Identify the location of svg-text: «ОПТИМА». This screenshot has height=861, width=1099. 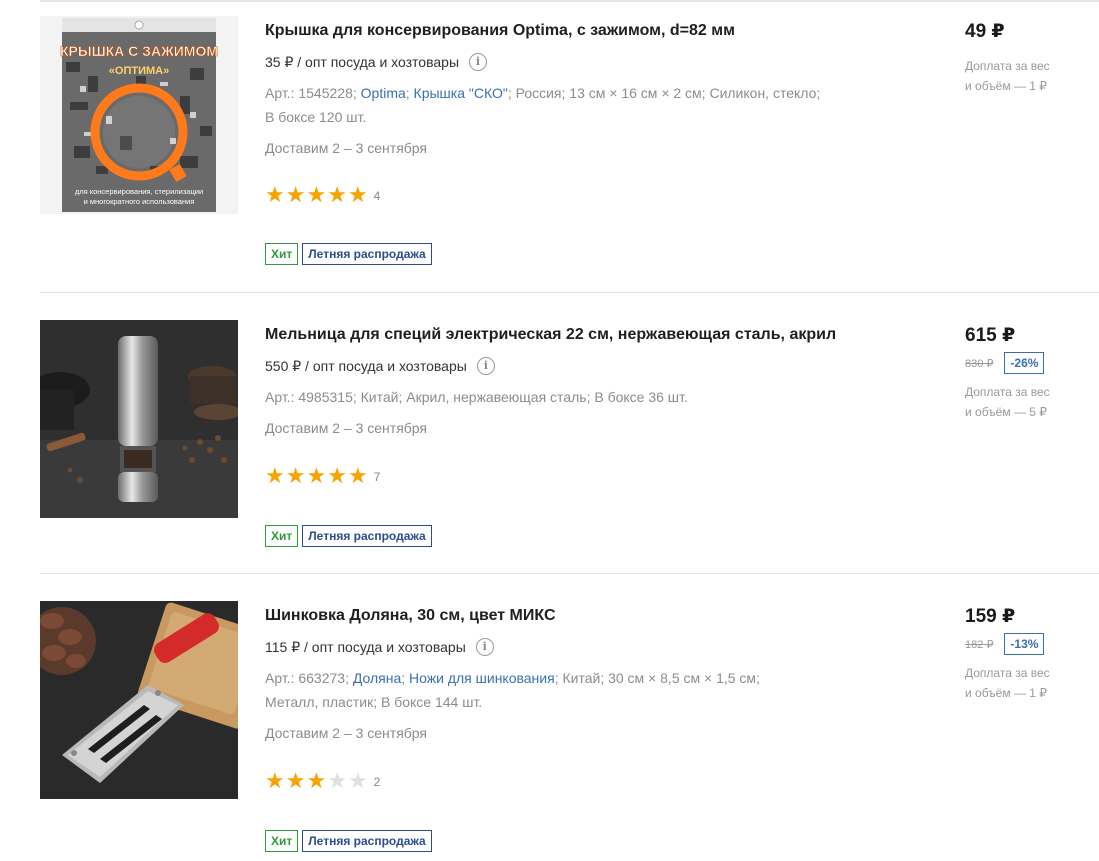
(139, 71).